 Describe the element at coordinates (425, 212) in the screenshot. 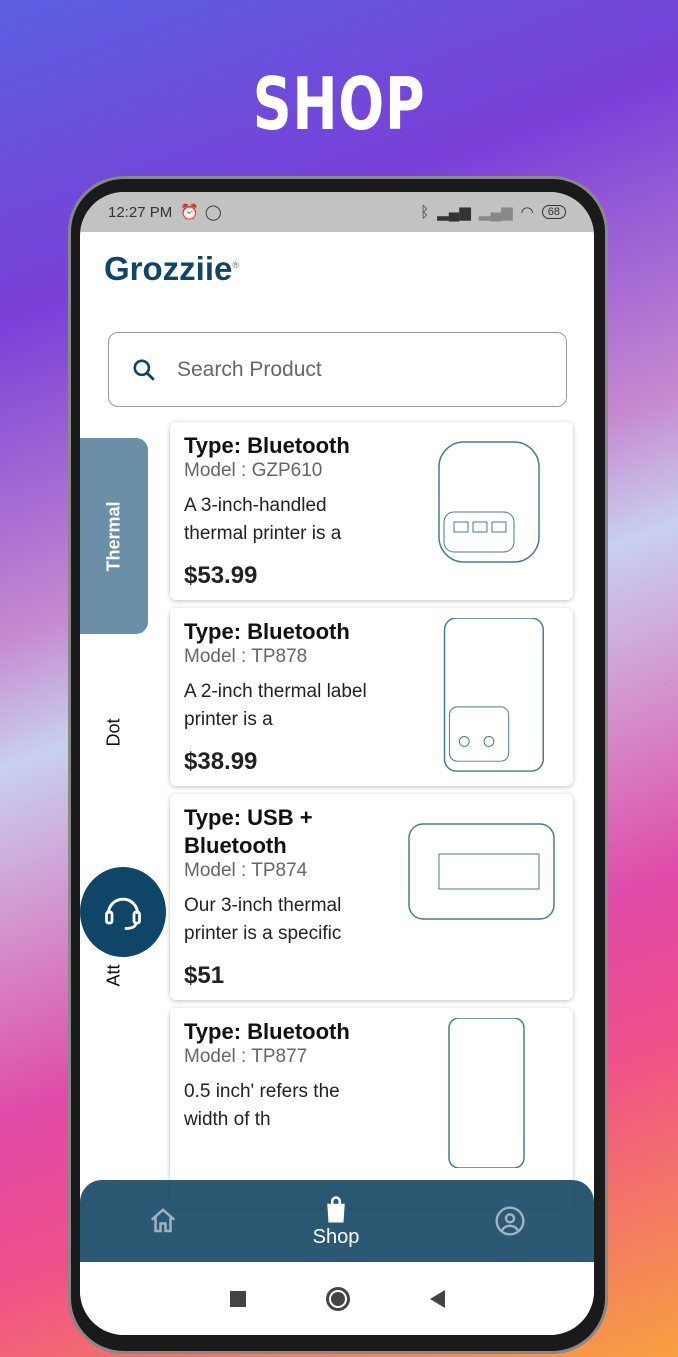

I see `bluetooth-icon: ᛒ` at that location.